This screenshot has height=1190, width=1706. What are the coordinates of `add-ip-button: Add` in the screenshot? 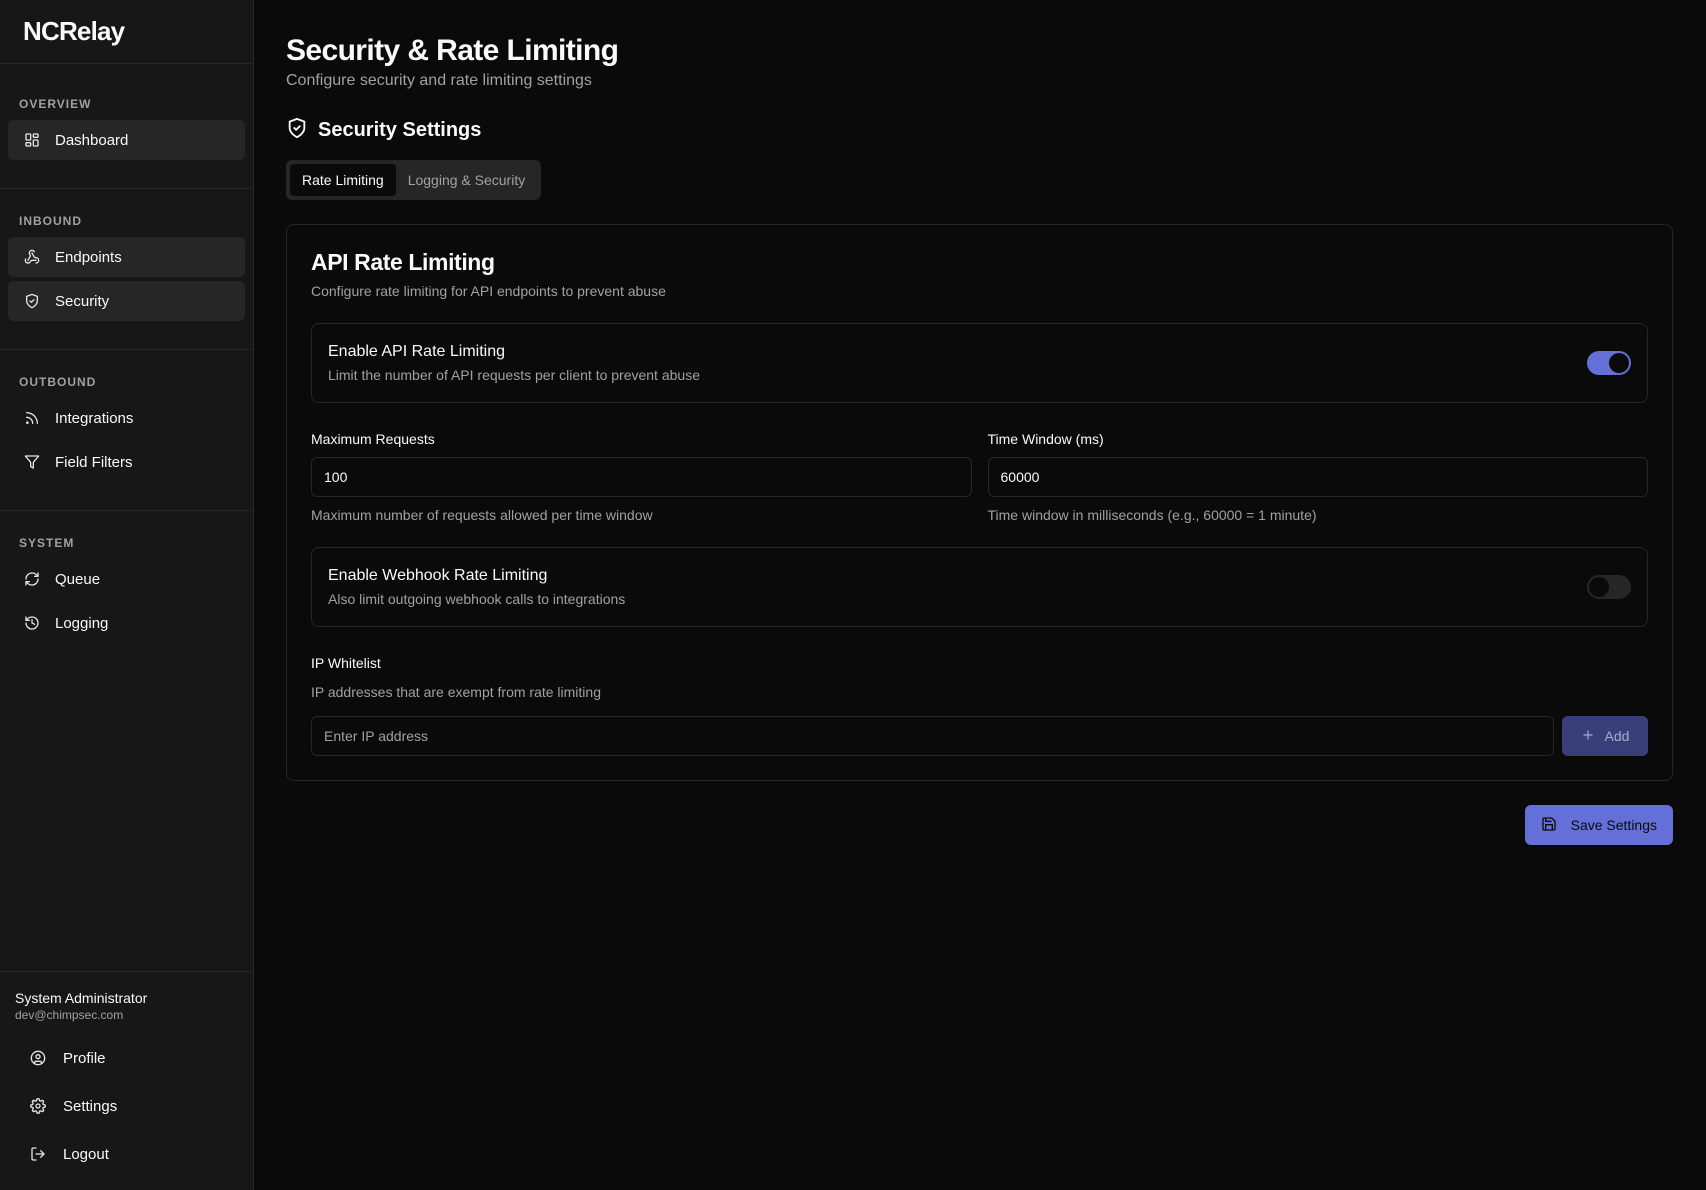 It's located at (1605, 736).